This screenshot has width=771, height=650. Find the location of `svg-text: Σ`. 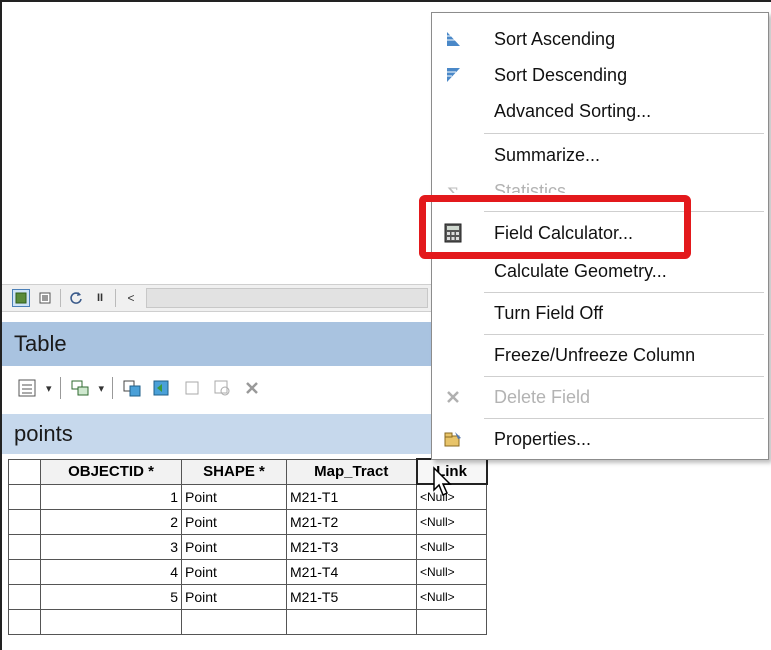

svg-text: Σ is located at coordinates (452, 188).